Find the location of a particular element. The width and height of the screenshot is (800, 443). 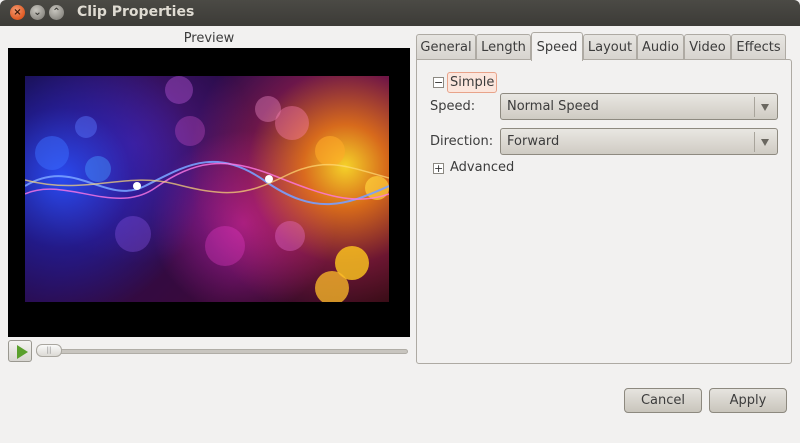

play-button is located at coordinates (20, 351).